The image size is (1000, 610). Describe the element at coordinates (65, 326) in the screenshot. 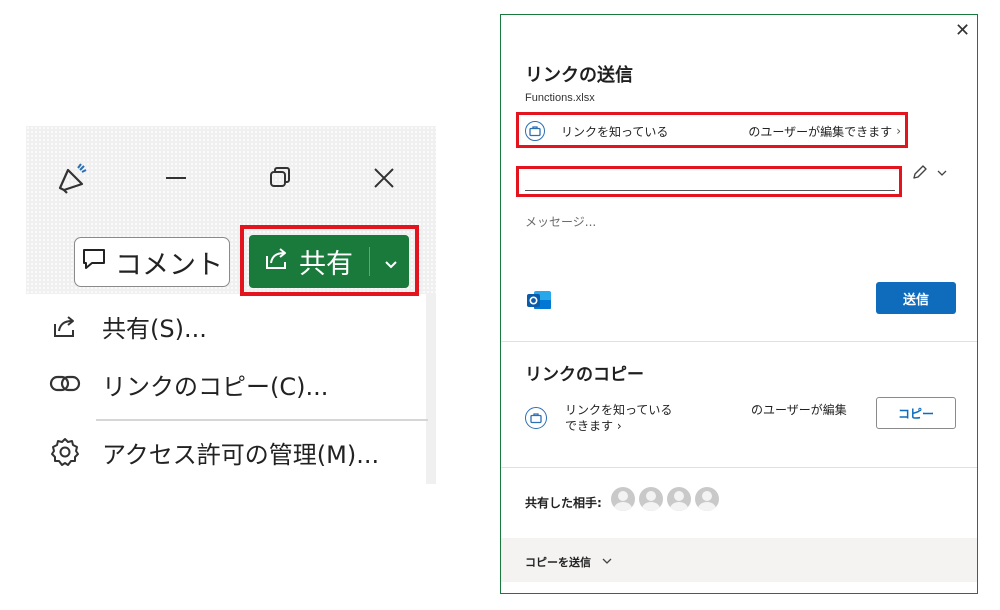

I see `share-icon` at that location.